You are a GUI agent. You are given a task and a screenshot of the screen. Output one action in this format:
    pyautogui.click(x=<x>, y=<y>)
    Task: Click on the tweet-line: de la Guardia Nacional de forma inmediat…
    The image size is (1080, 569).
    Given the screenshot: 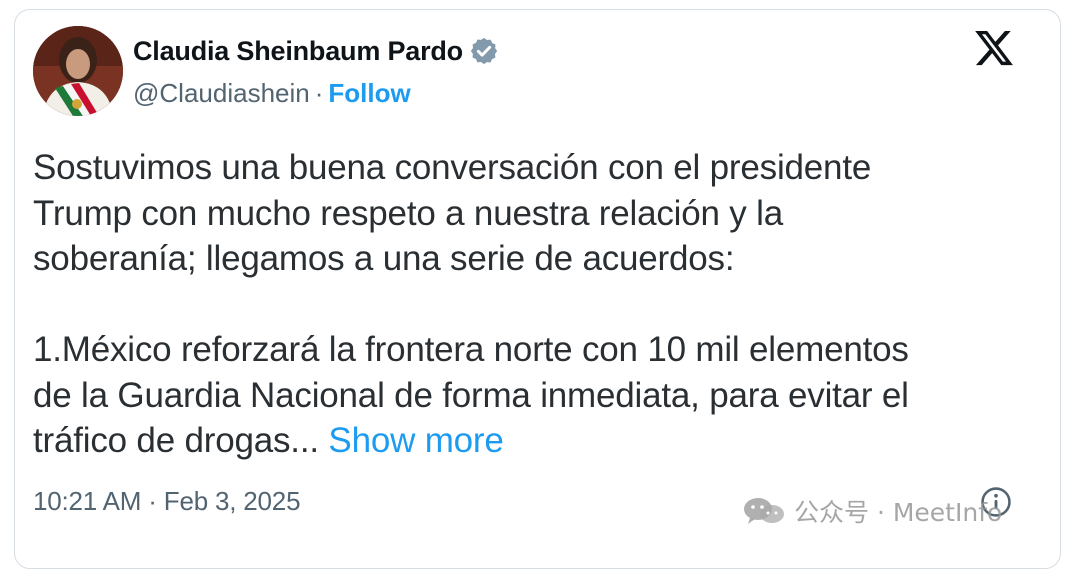 What is the action you would take?
    pyautogui.click(x=471, y=395)
    